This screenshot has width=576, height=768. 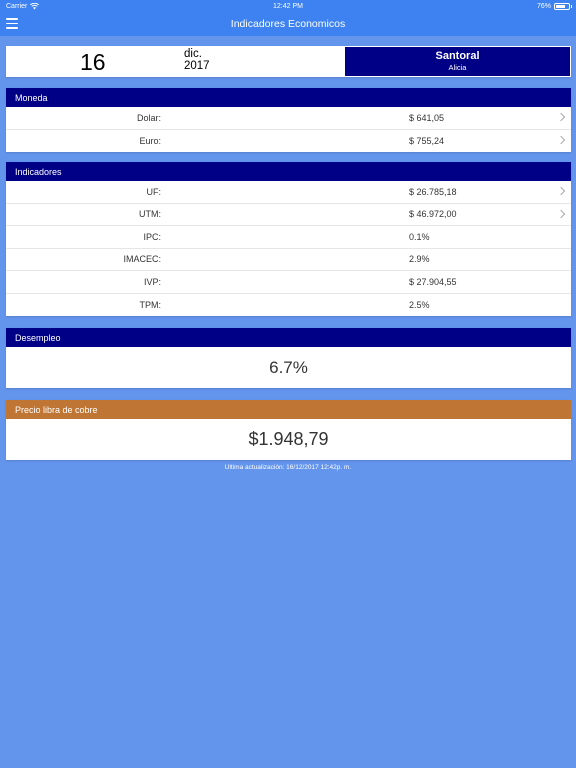 I want to click on row-label: IMACEC:, so click(x=142, y=259).